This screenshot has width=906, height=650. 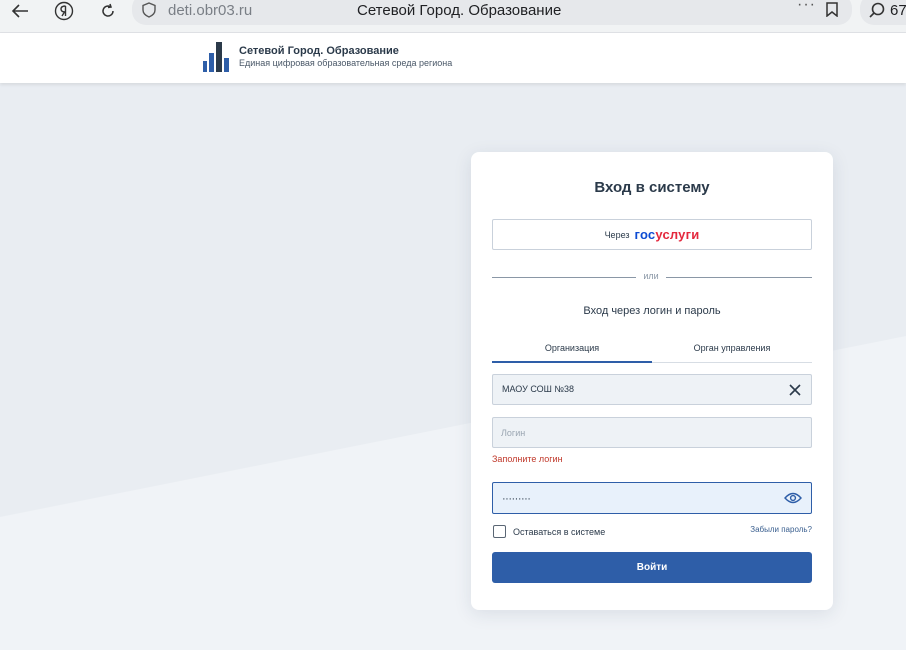 What do you see at coordinates (210, 10) in the screenshot?
I see `url-text: deti.obr03.ru` at bounding box center [210, 10].